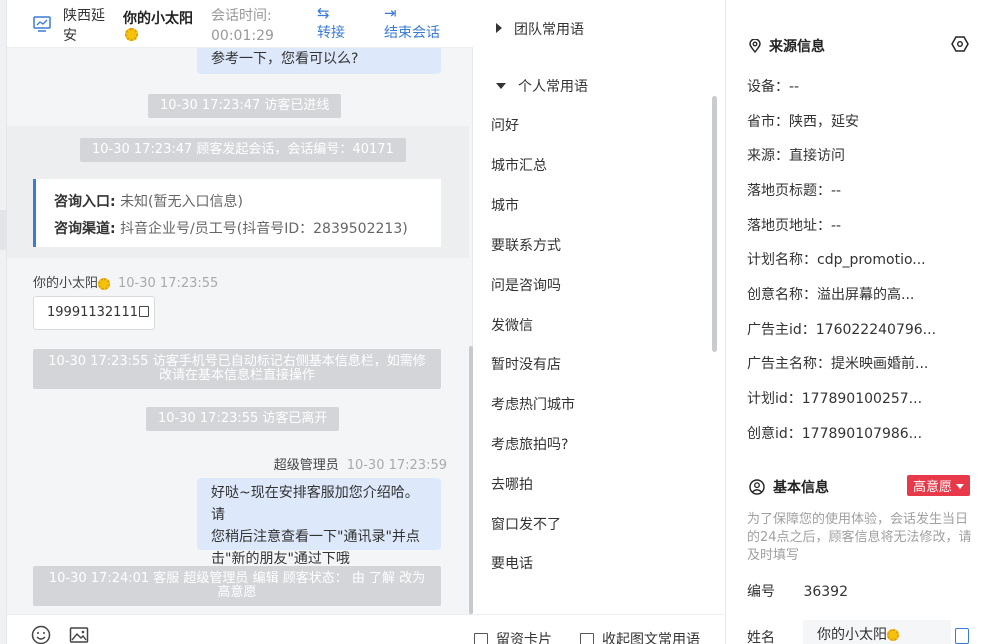 The height and width of the screenshot is (644, 995). I want to click on source-field-region: 省市：陕西，延安, so click(803, 122).